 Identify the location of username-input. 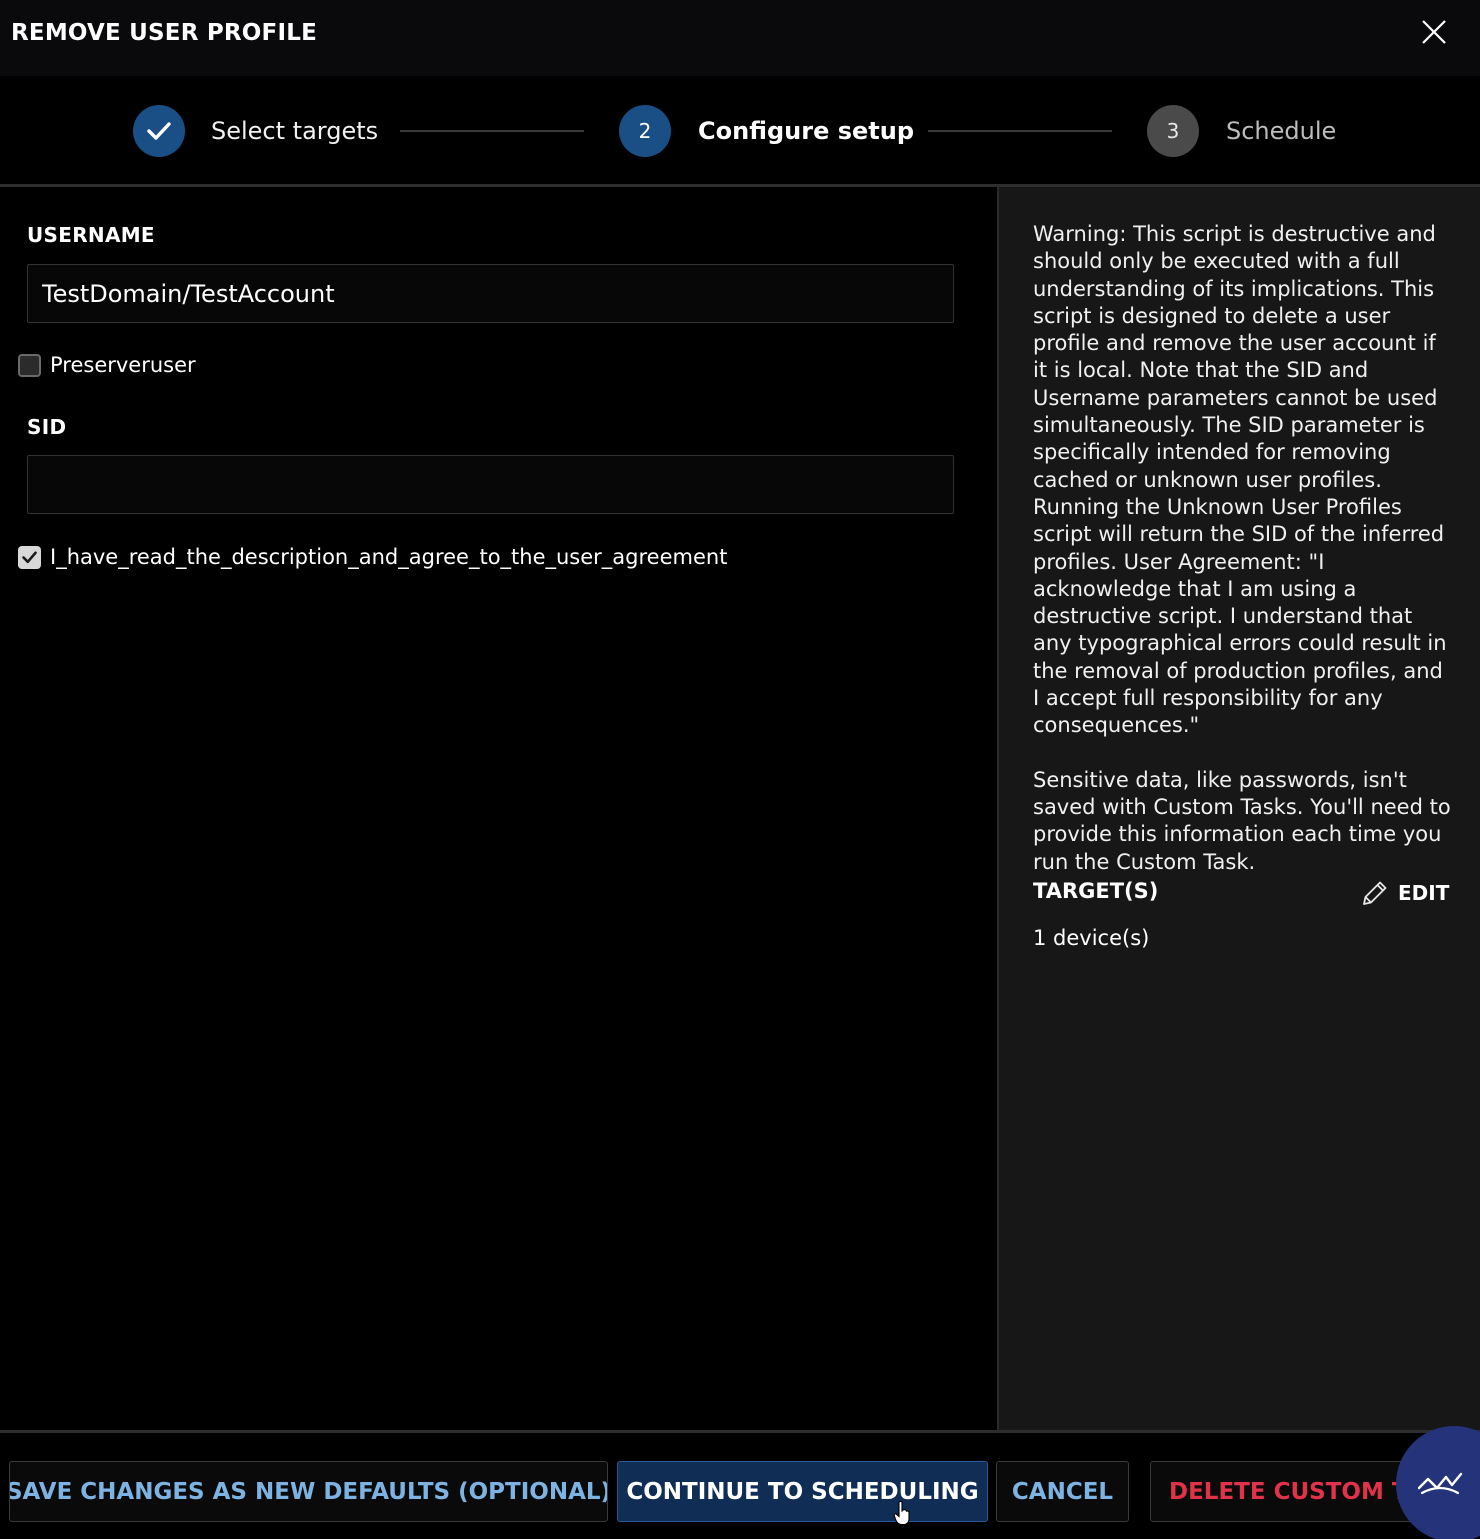
(490, 293).